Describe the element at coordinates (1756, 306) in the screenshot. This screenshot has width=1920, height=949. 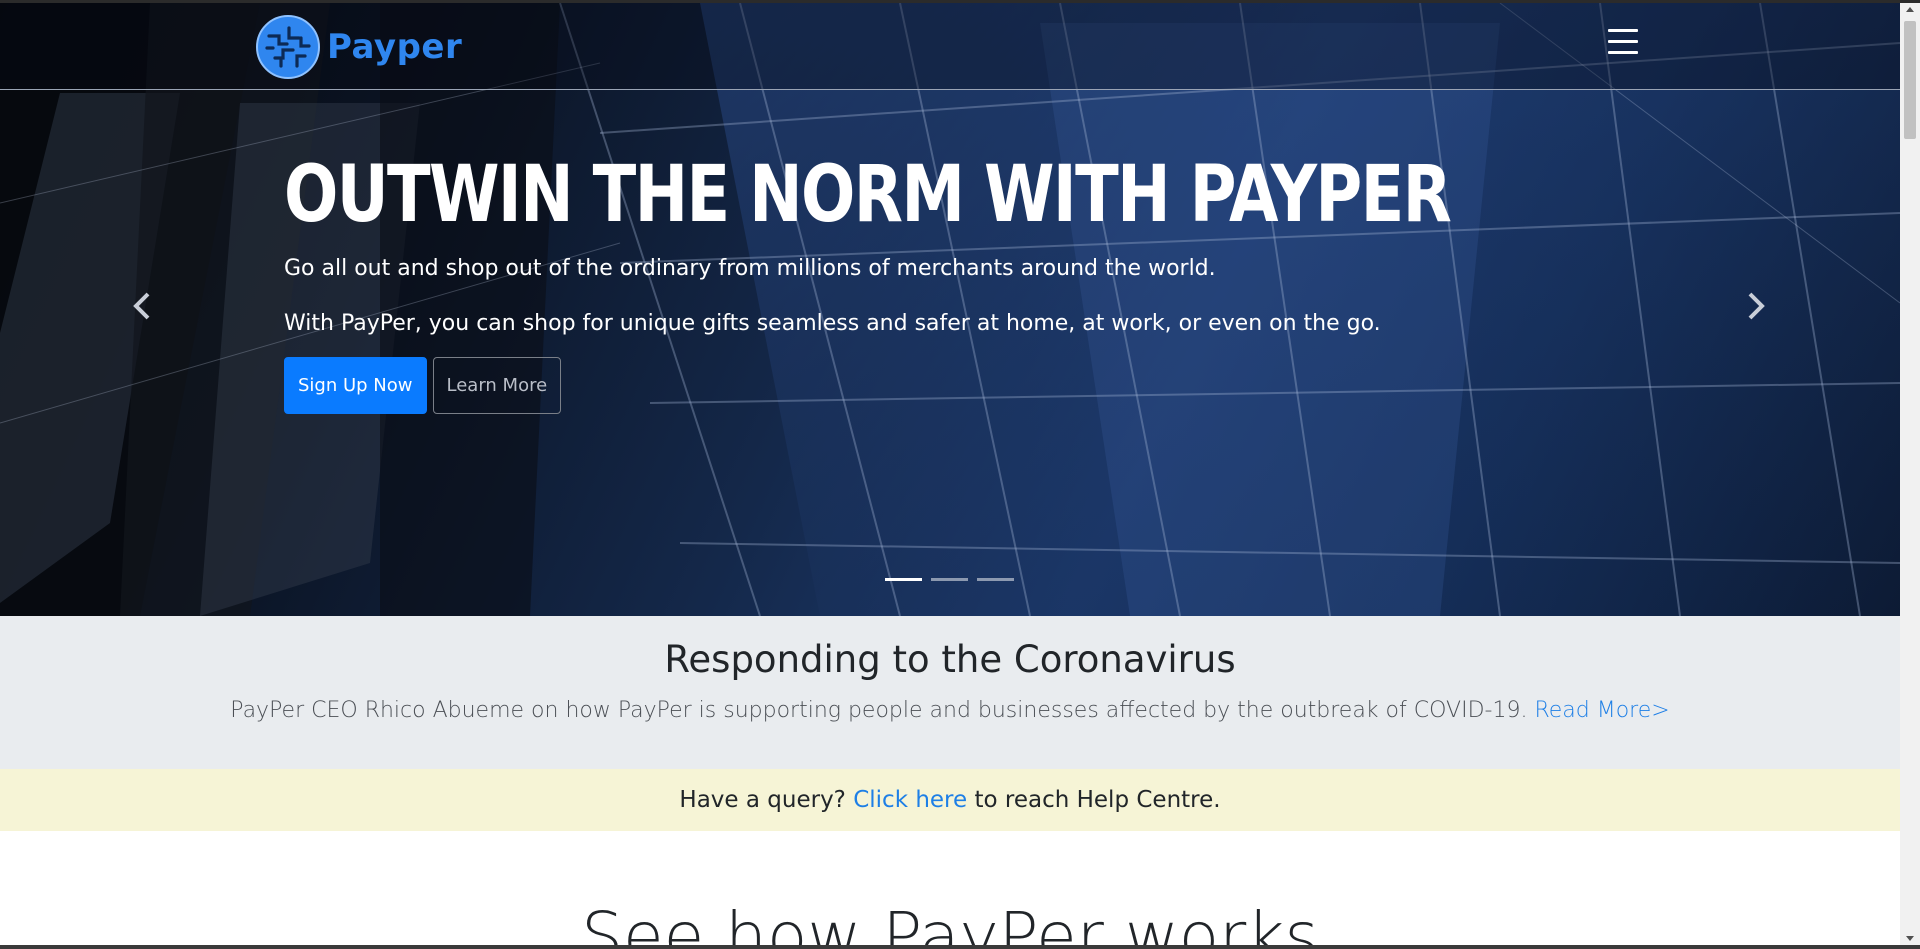
I see `chevron-right-icon` at that location.